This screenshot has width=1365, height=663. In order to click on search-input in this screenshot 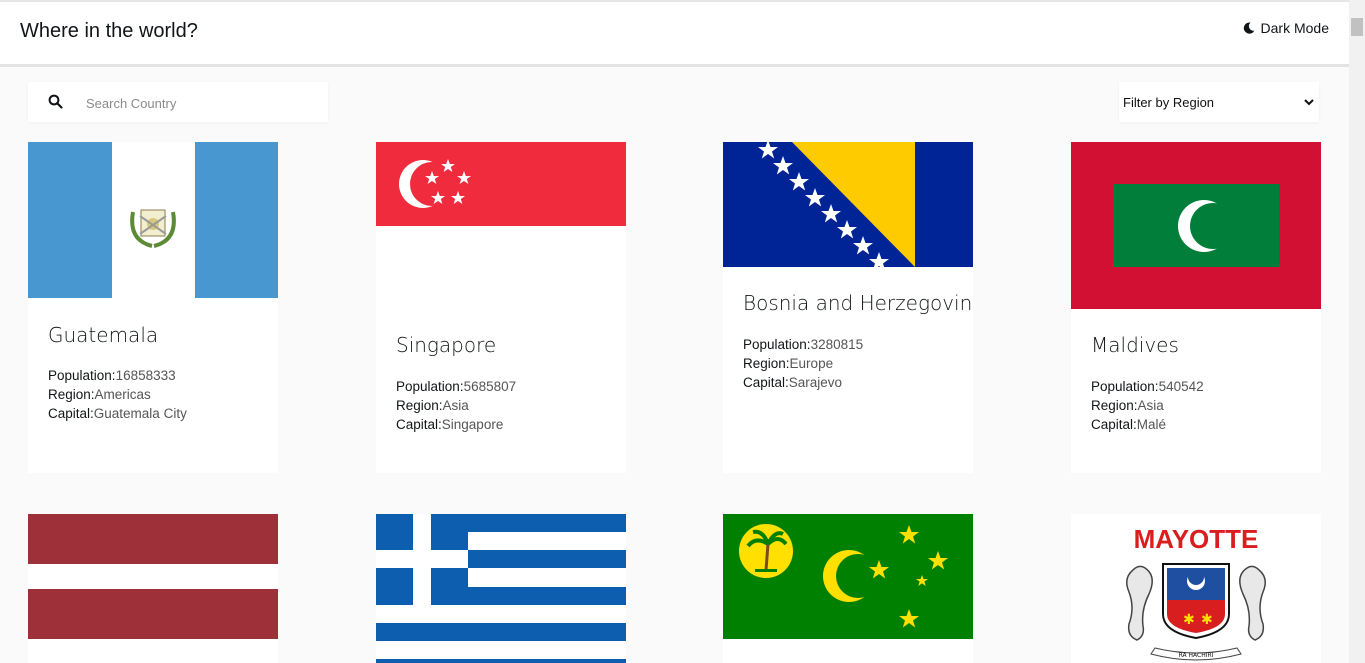, I will do `click(204, 103)`.